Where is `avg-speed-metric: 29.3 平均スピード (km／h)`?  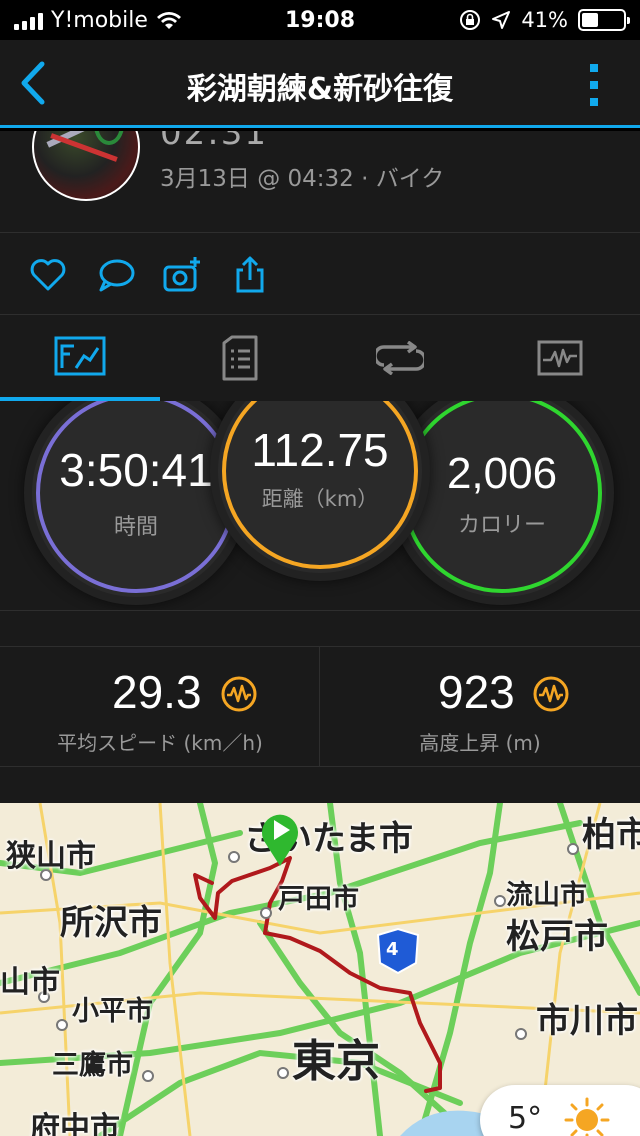 avg-speed-metric: 29.3 平均スピード (km／h) is located at coordinates (160, 707).